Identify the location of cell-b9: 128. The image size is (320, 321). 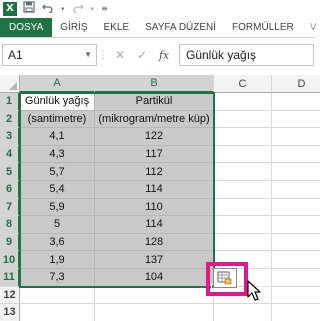
(154, 242).